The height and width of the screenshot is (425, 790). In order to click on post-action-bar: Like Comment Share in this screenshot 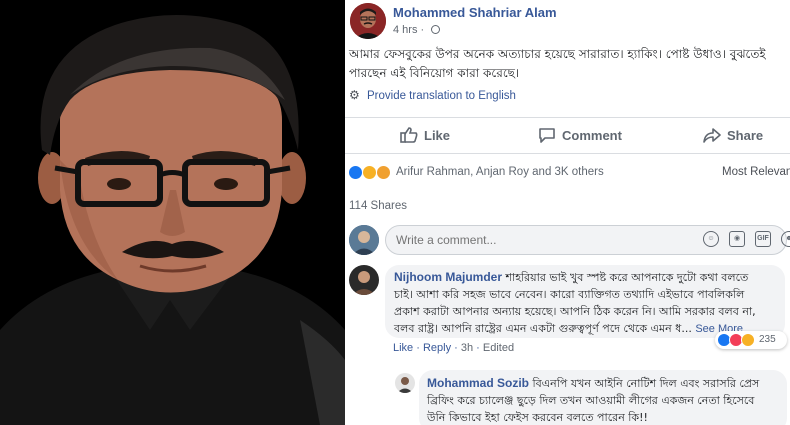, I will do `click(567, 135)`.